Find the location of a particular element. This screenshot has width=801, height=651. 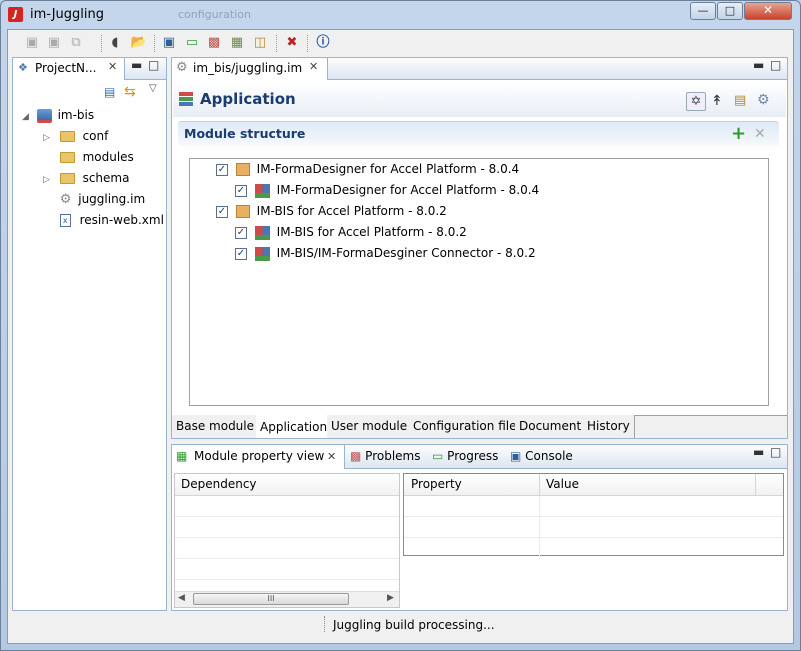

tab-document: Document is located at coordinates (551, 426).